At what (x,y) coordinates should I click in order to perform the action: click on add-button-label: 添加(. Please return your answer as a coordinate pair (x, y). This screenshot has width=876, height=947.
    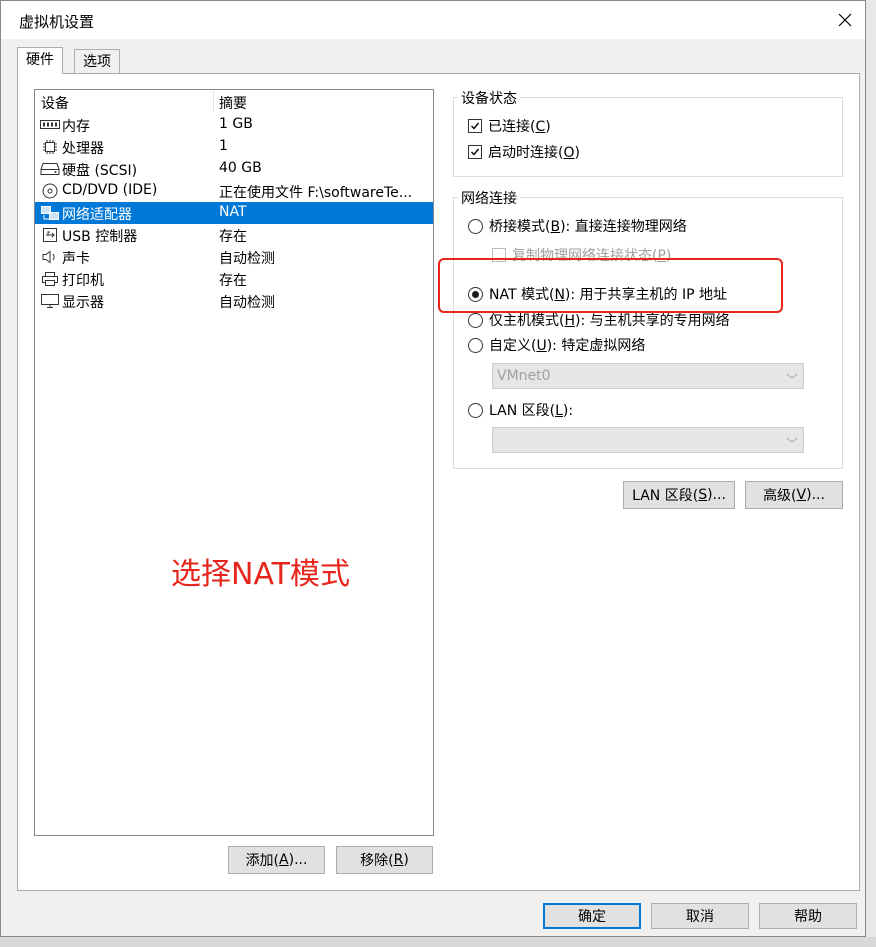
    Looking at the image, I should click on (262, 861).